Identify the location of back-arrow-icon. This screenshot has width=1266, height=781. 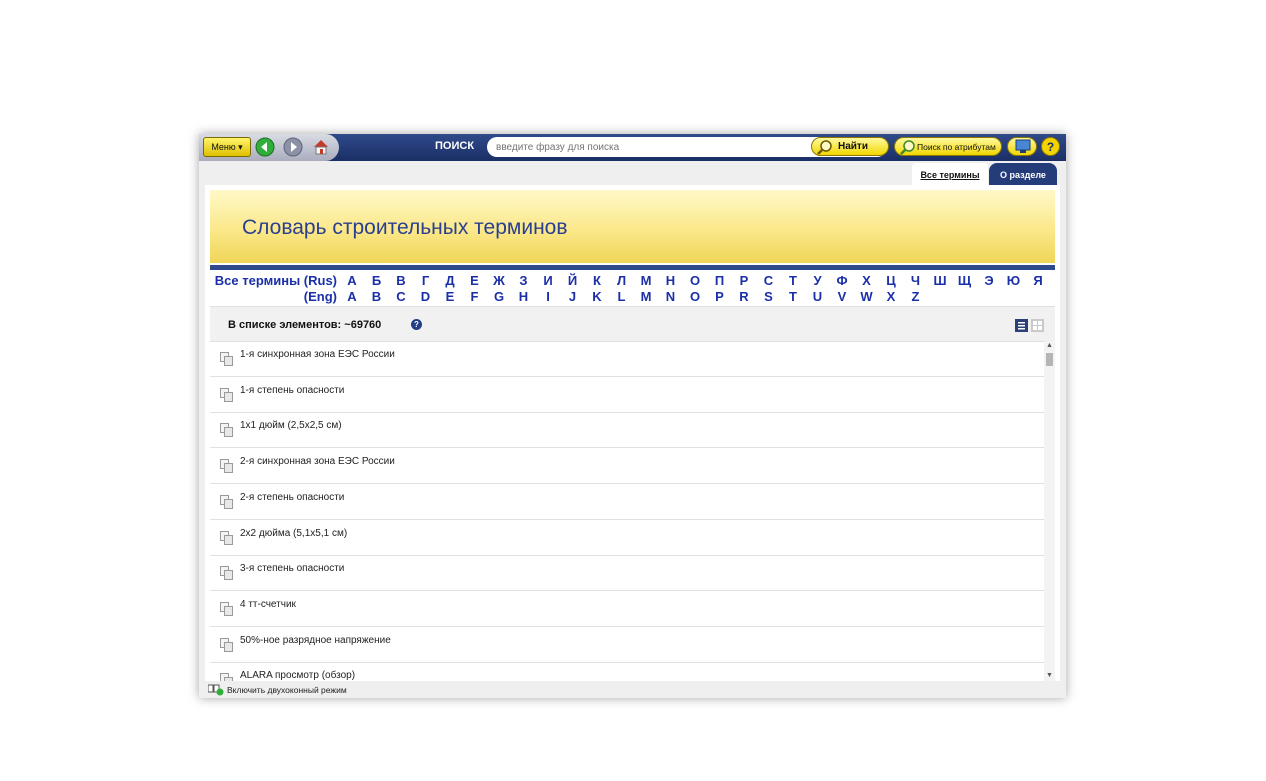
(265, 147).